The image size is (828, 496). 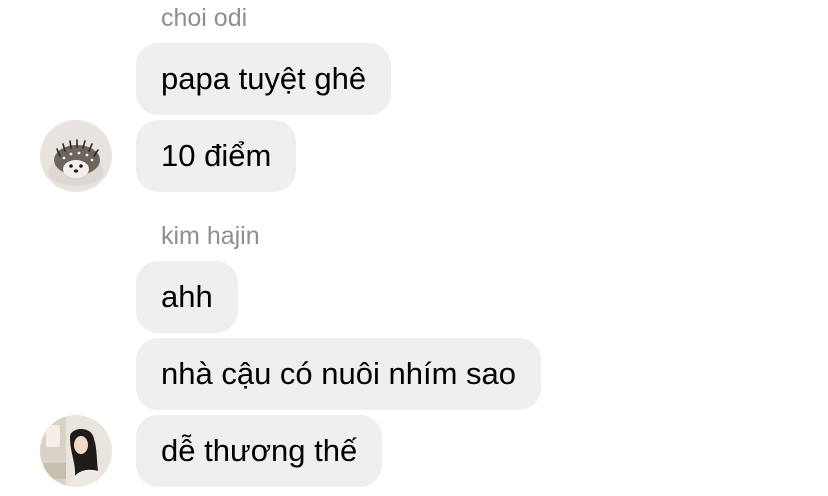 I want to click on message-bubble: ahh, so click(x=187, y=297).